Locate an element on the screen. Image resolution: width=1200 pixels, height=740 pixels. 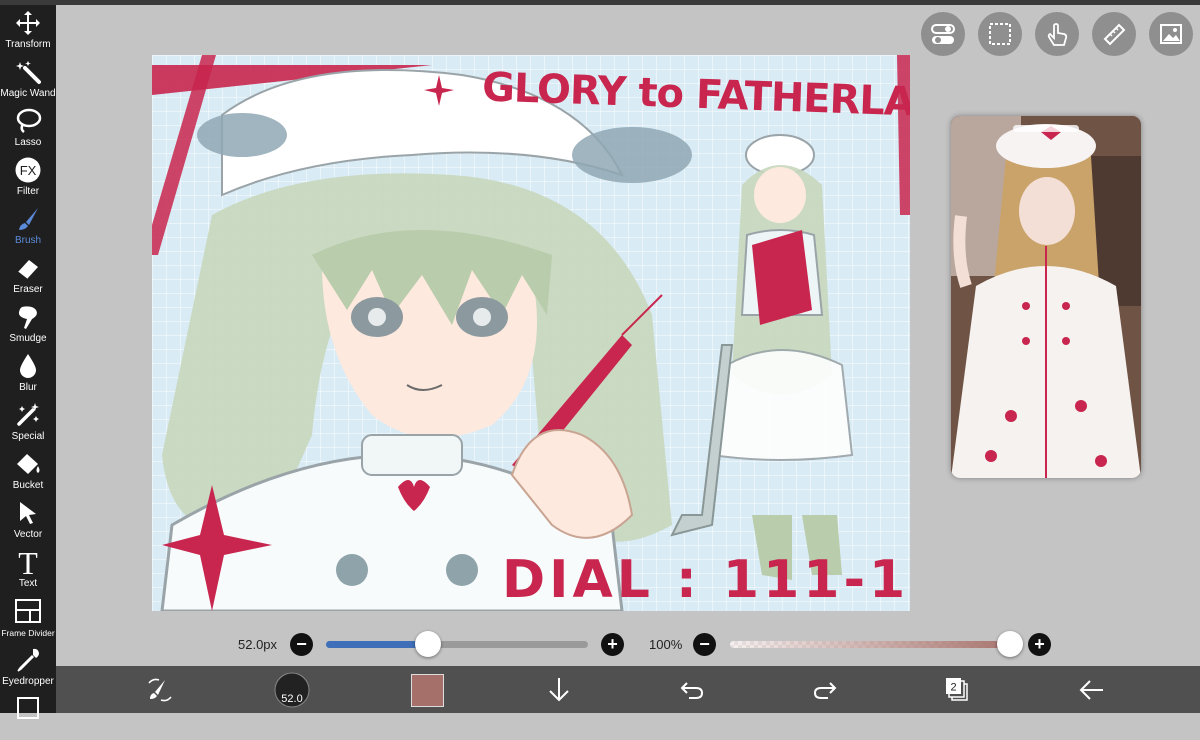
brush-size-fill is located at coordinates (377, 644).